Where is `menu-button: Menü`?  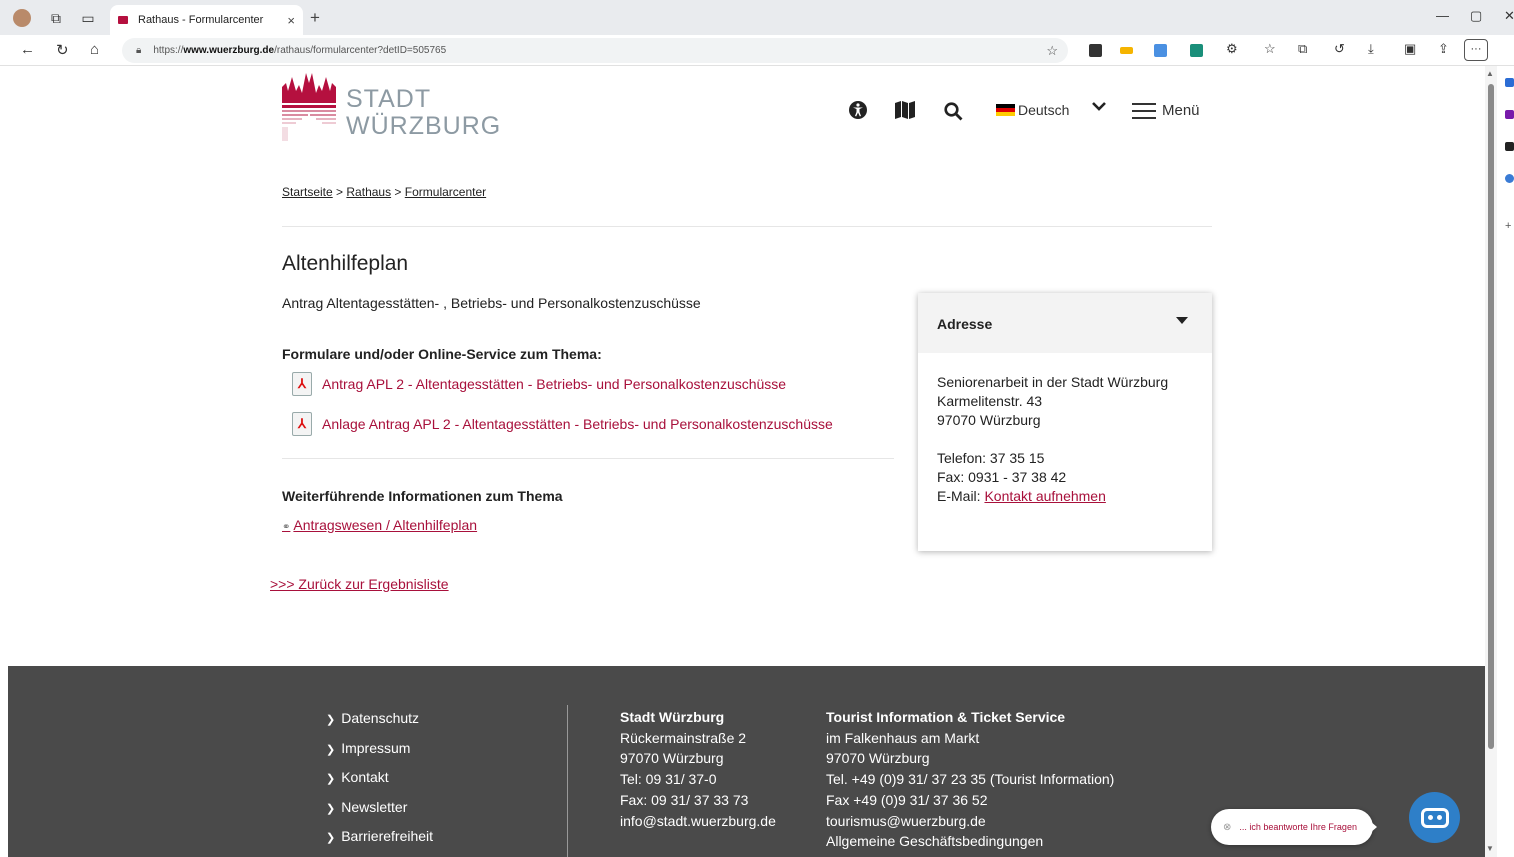
menu-button: Menü is located at coordinates (1166, 110).